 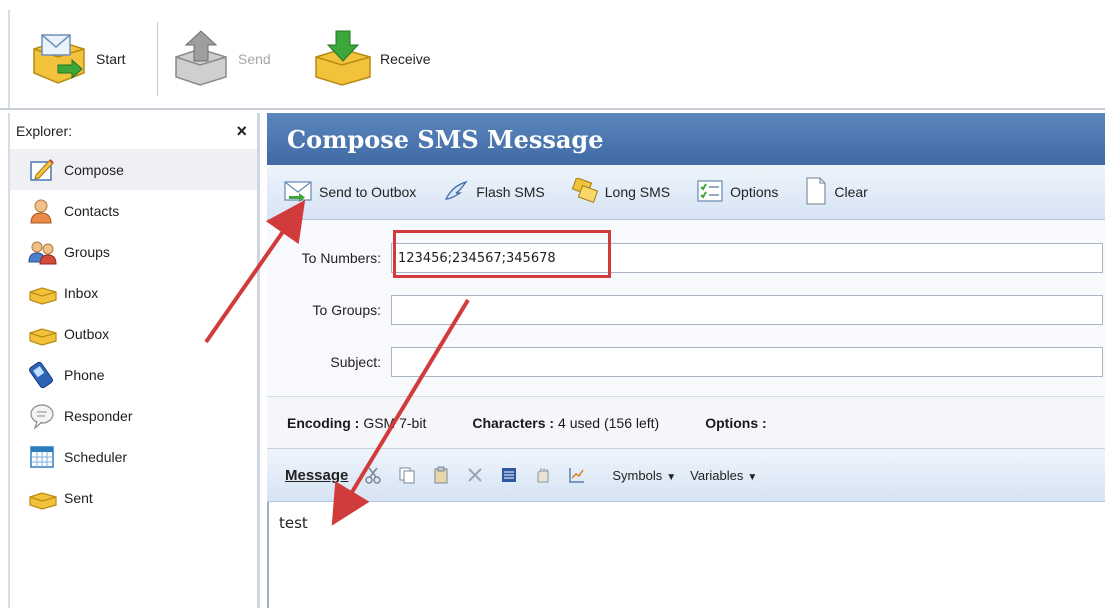 What do you see at coordinates (736, 422) in the screenshot?
I see `options-key: Options :` at bounding box center [736, 422].